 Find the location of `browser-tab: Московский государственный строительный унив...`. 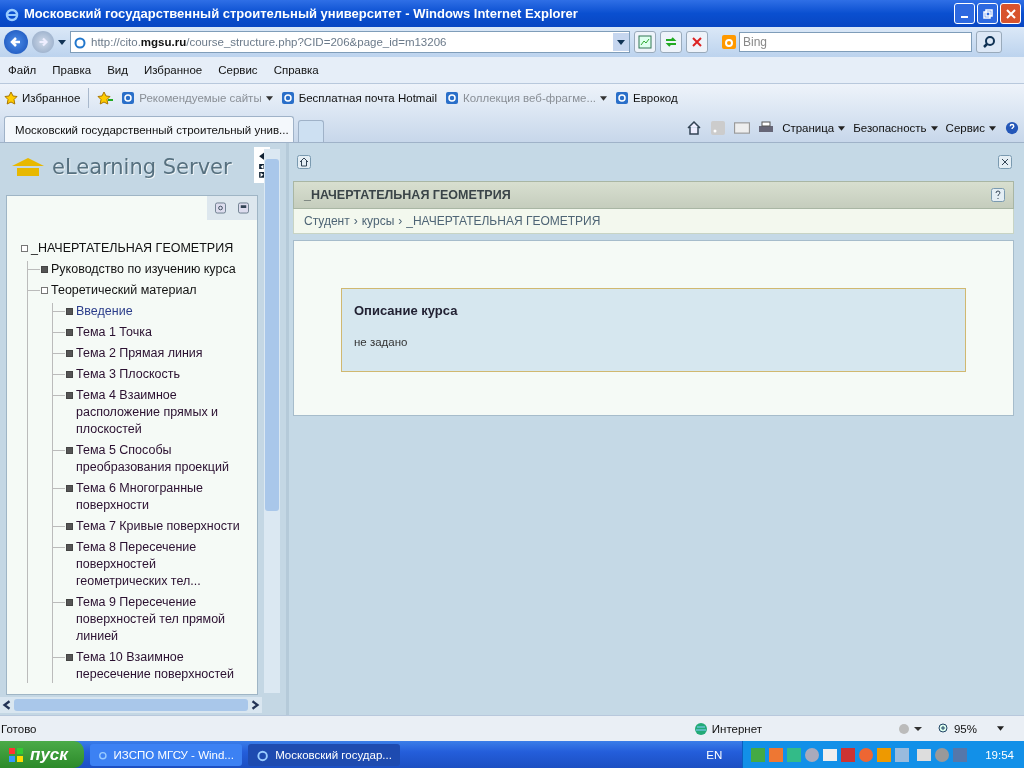

browser-tab: Московский государственный строительный унив... is located at coordinates (149, 129).